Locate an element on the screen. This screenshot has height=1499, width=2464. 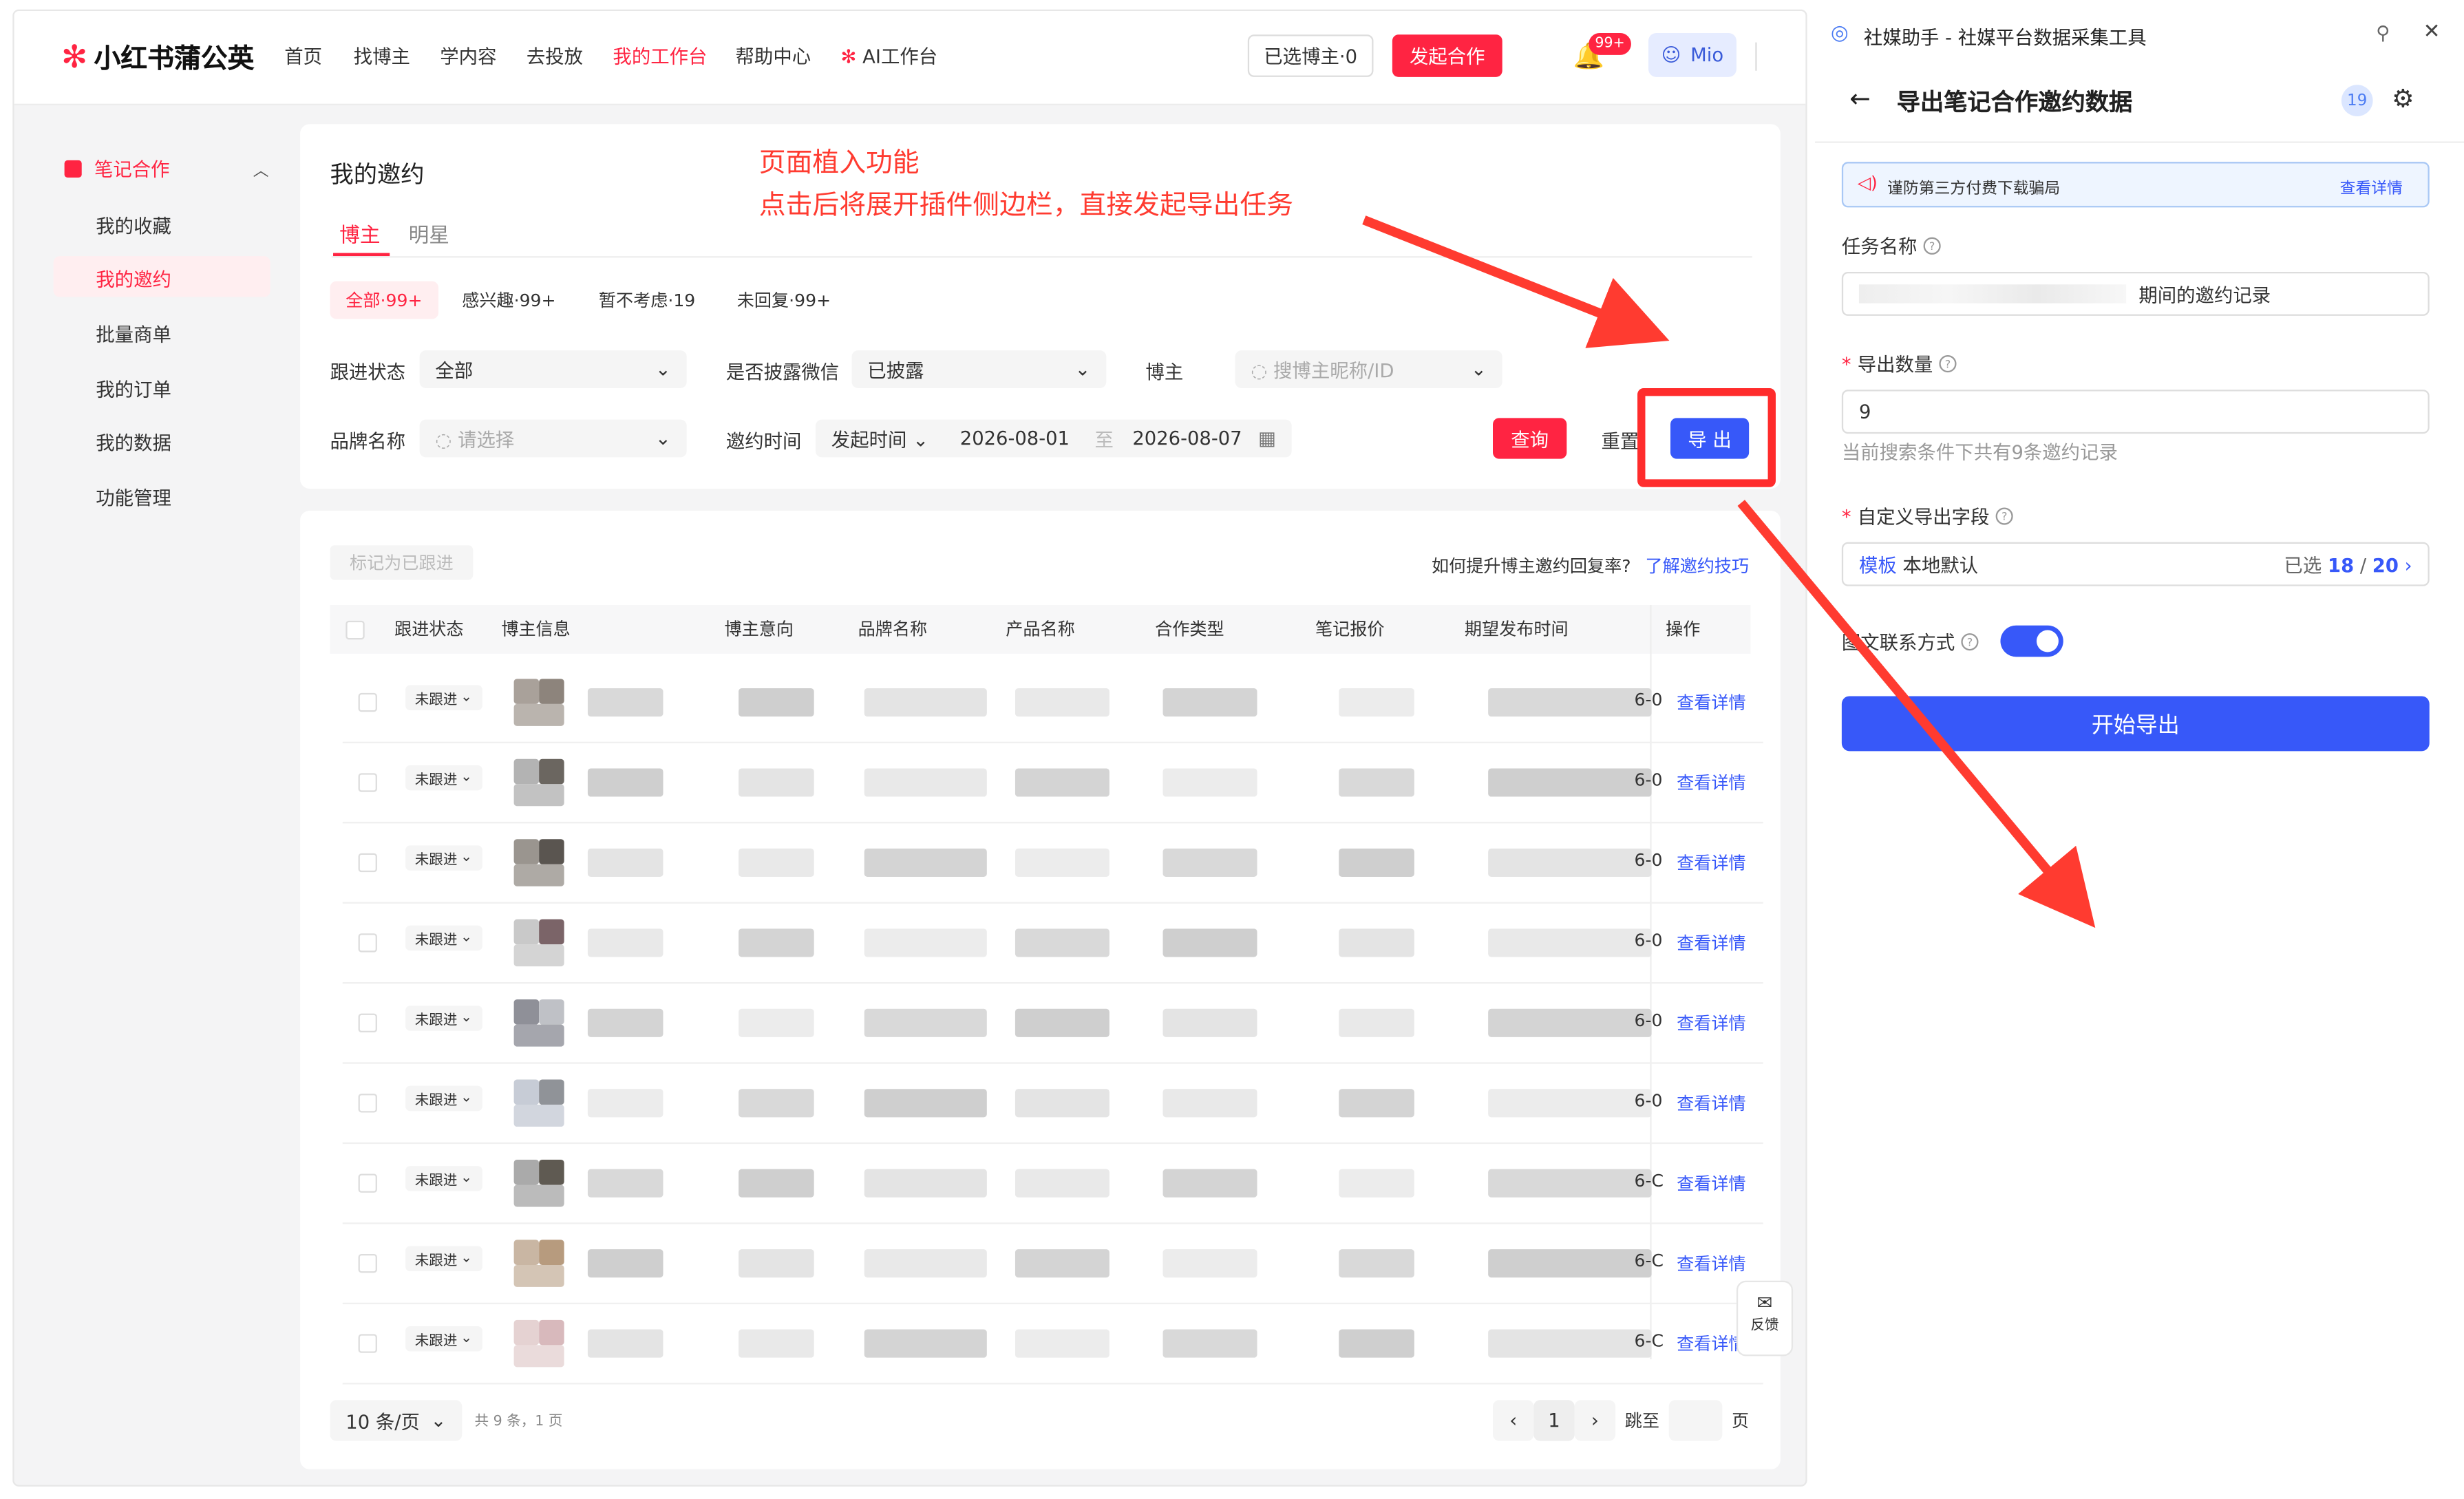
annotation-arrows is located at coordinates (1729, 571).